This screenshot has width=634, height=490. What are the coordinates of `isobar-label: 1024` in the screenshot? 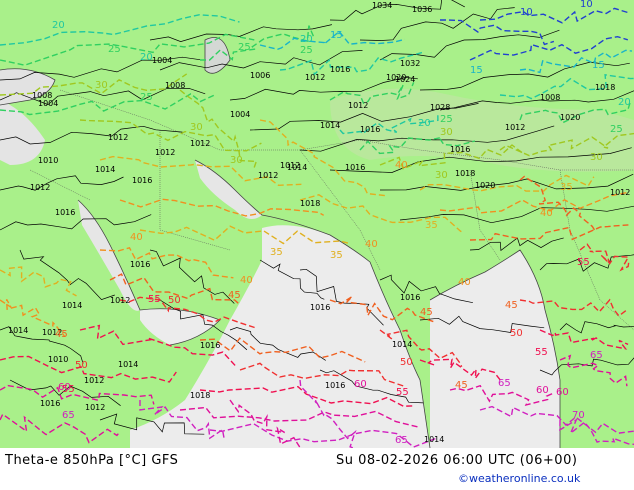 It's located at (405, 79).